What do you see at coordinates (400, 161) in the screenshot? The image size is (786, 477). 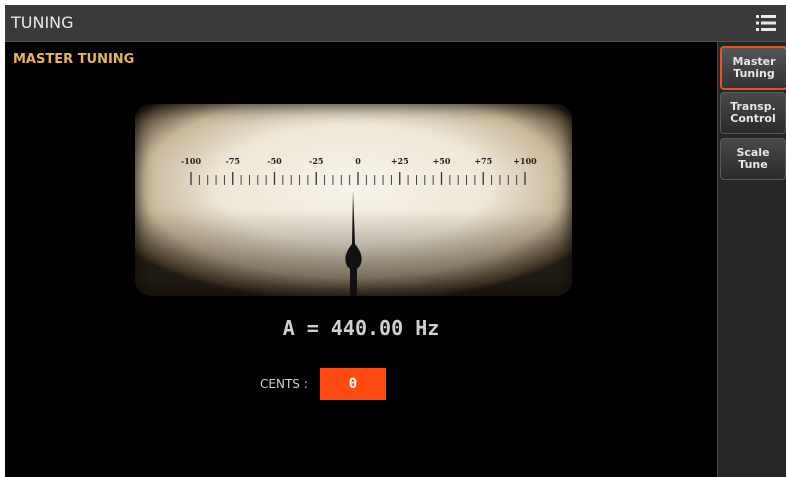 I see `scale-label: +25` at bounding box center [400, 161].